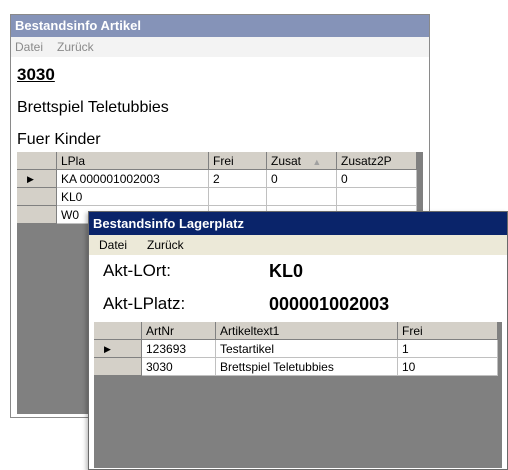  Describe the element at coordinates (144, 303) in the screenshot. I see `akt-lplatz-label: Akt-LPlatz:` at that location.